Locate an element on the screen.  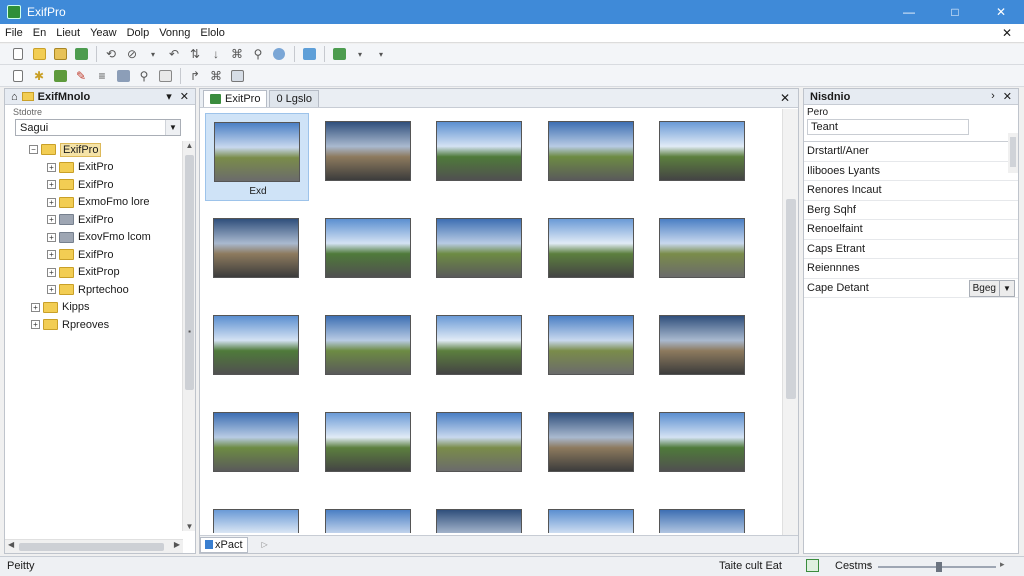
zoom-slider-knob is located at coordinates (939, 567).